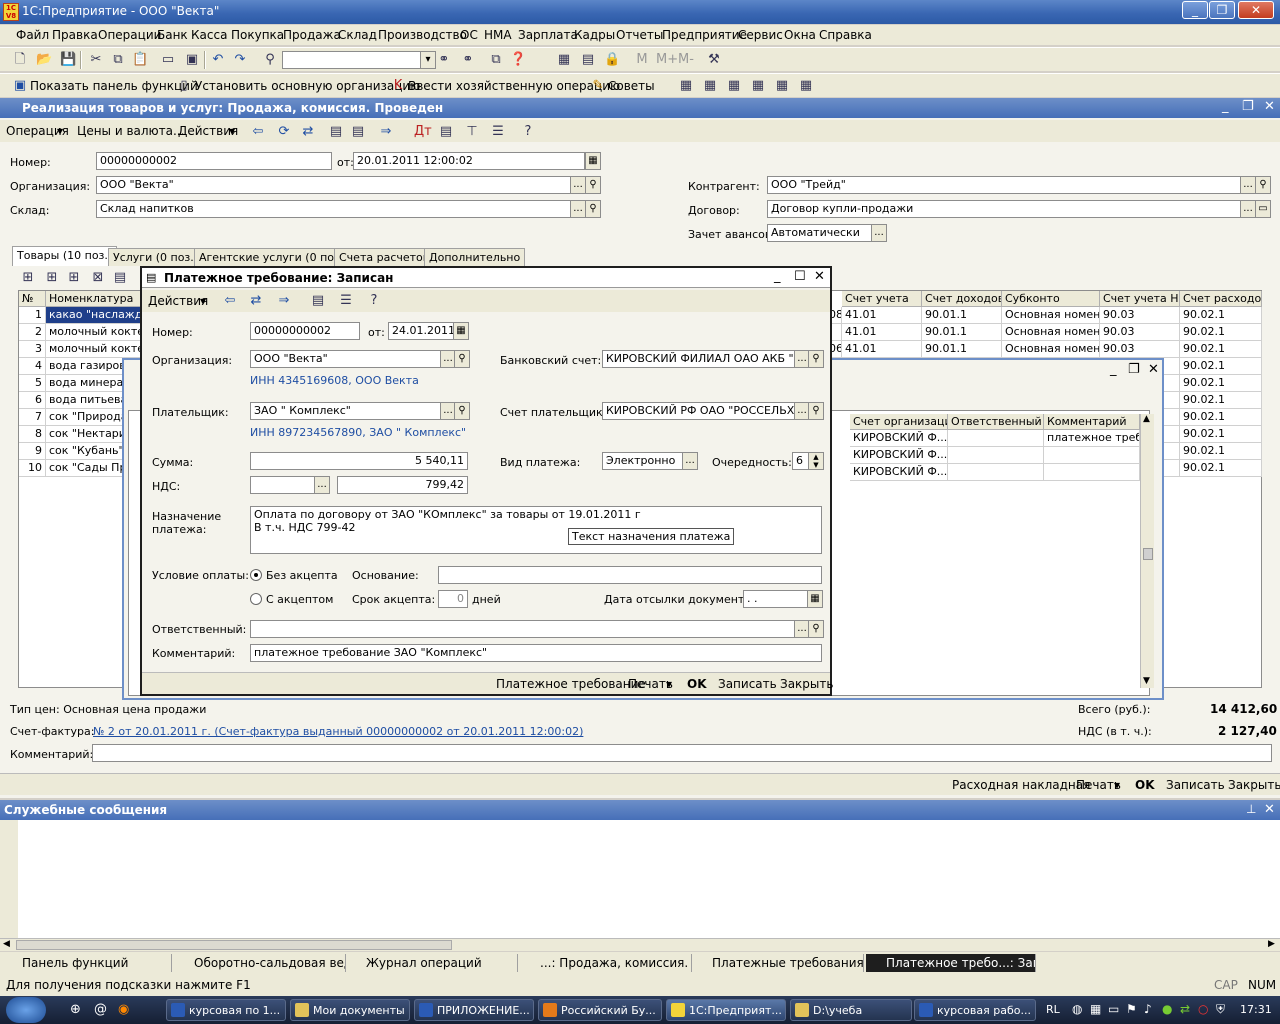 The height and width of the screenshot is (1024, 1280). I want to click on tools-icon: ⚒, so click(714, 60).